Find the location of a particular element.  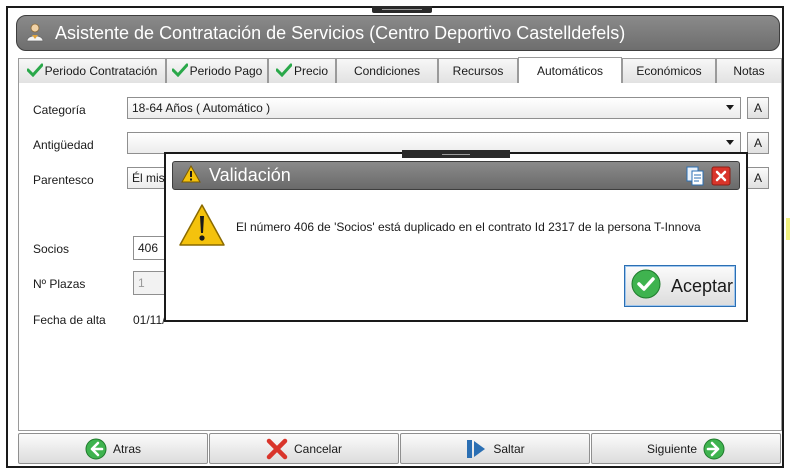

wizard-nav-bar: Atras Cancelar Saltar Siguiente is located at coordinates (400, 449).